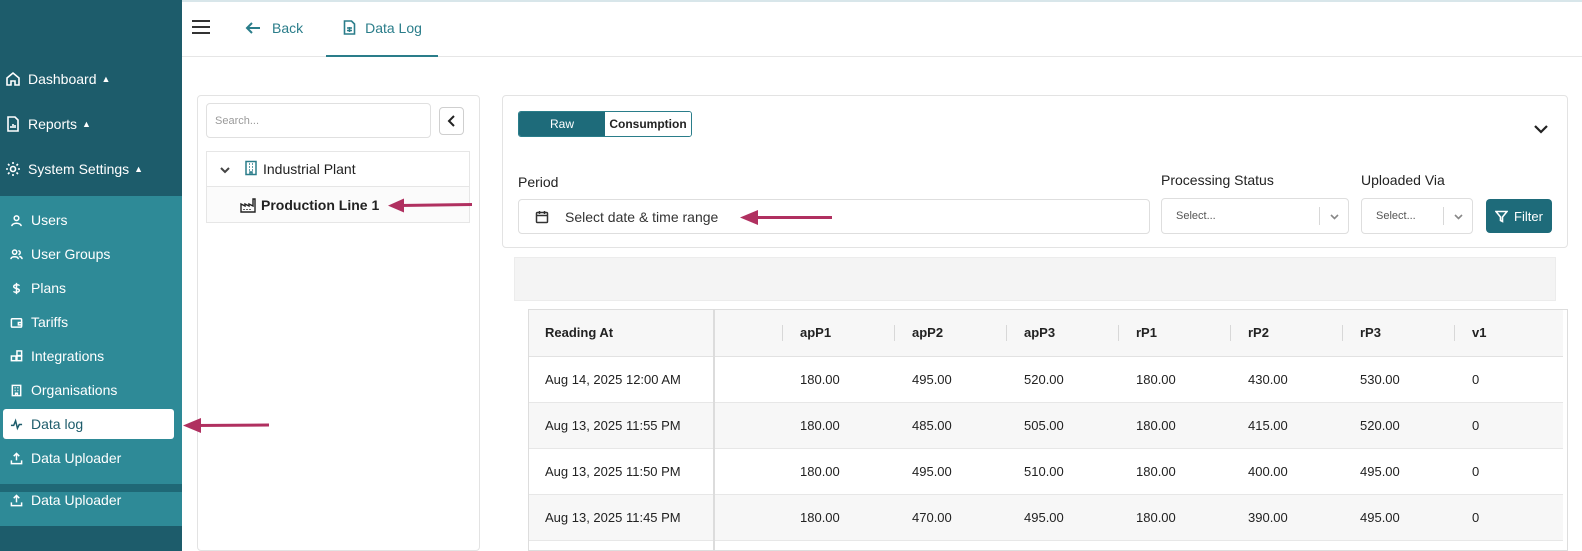 The image size is (1582, 551). I want to click on caret-up-icon: ▲, so click(139, 169).